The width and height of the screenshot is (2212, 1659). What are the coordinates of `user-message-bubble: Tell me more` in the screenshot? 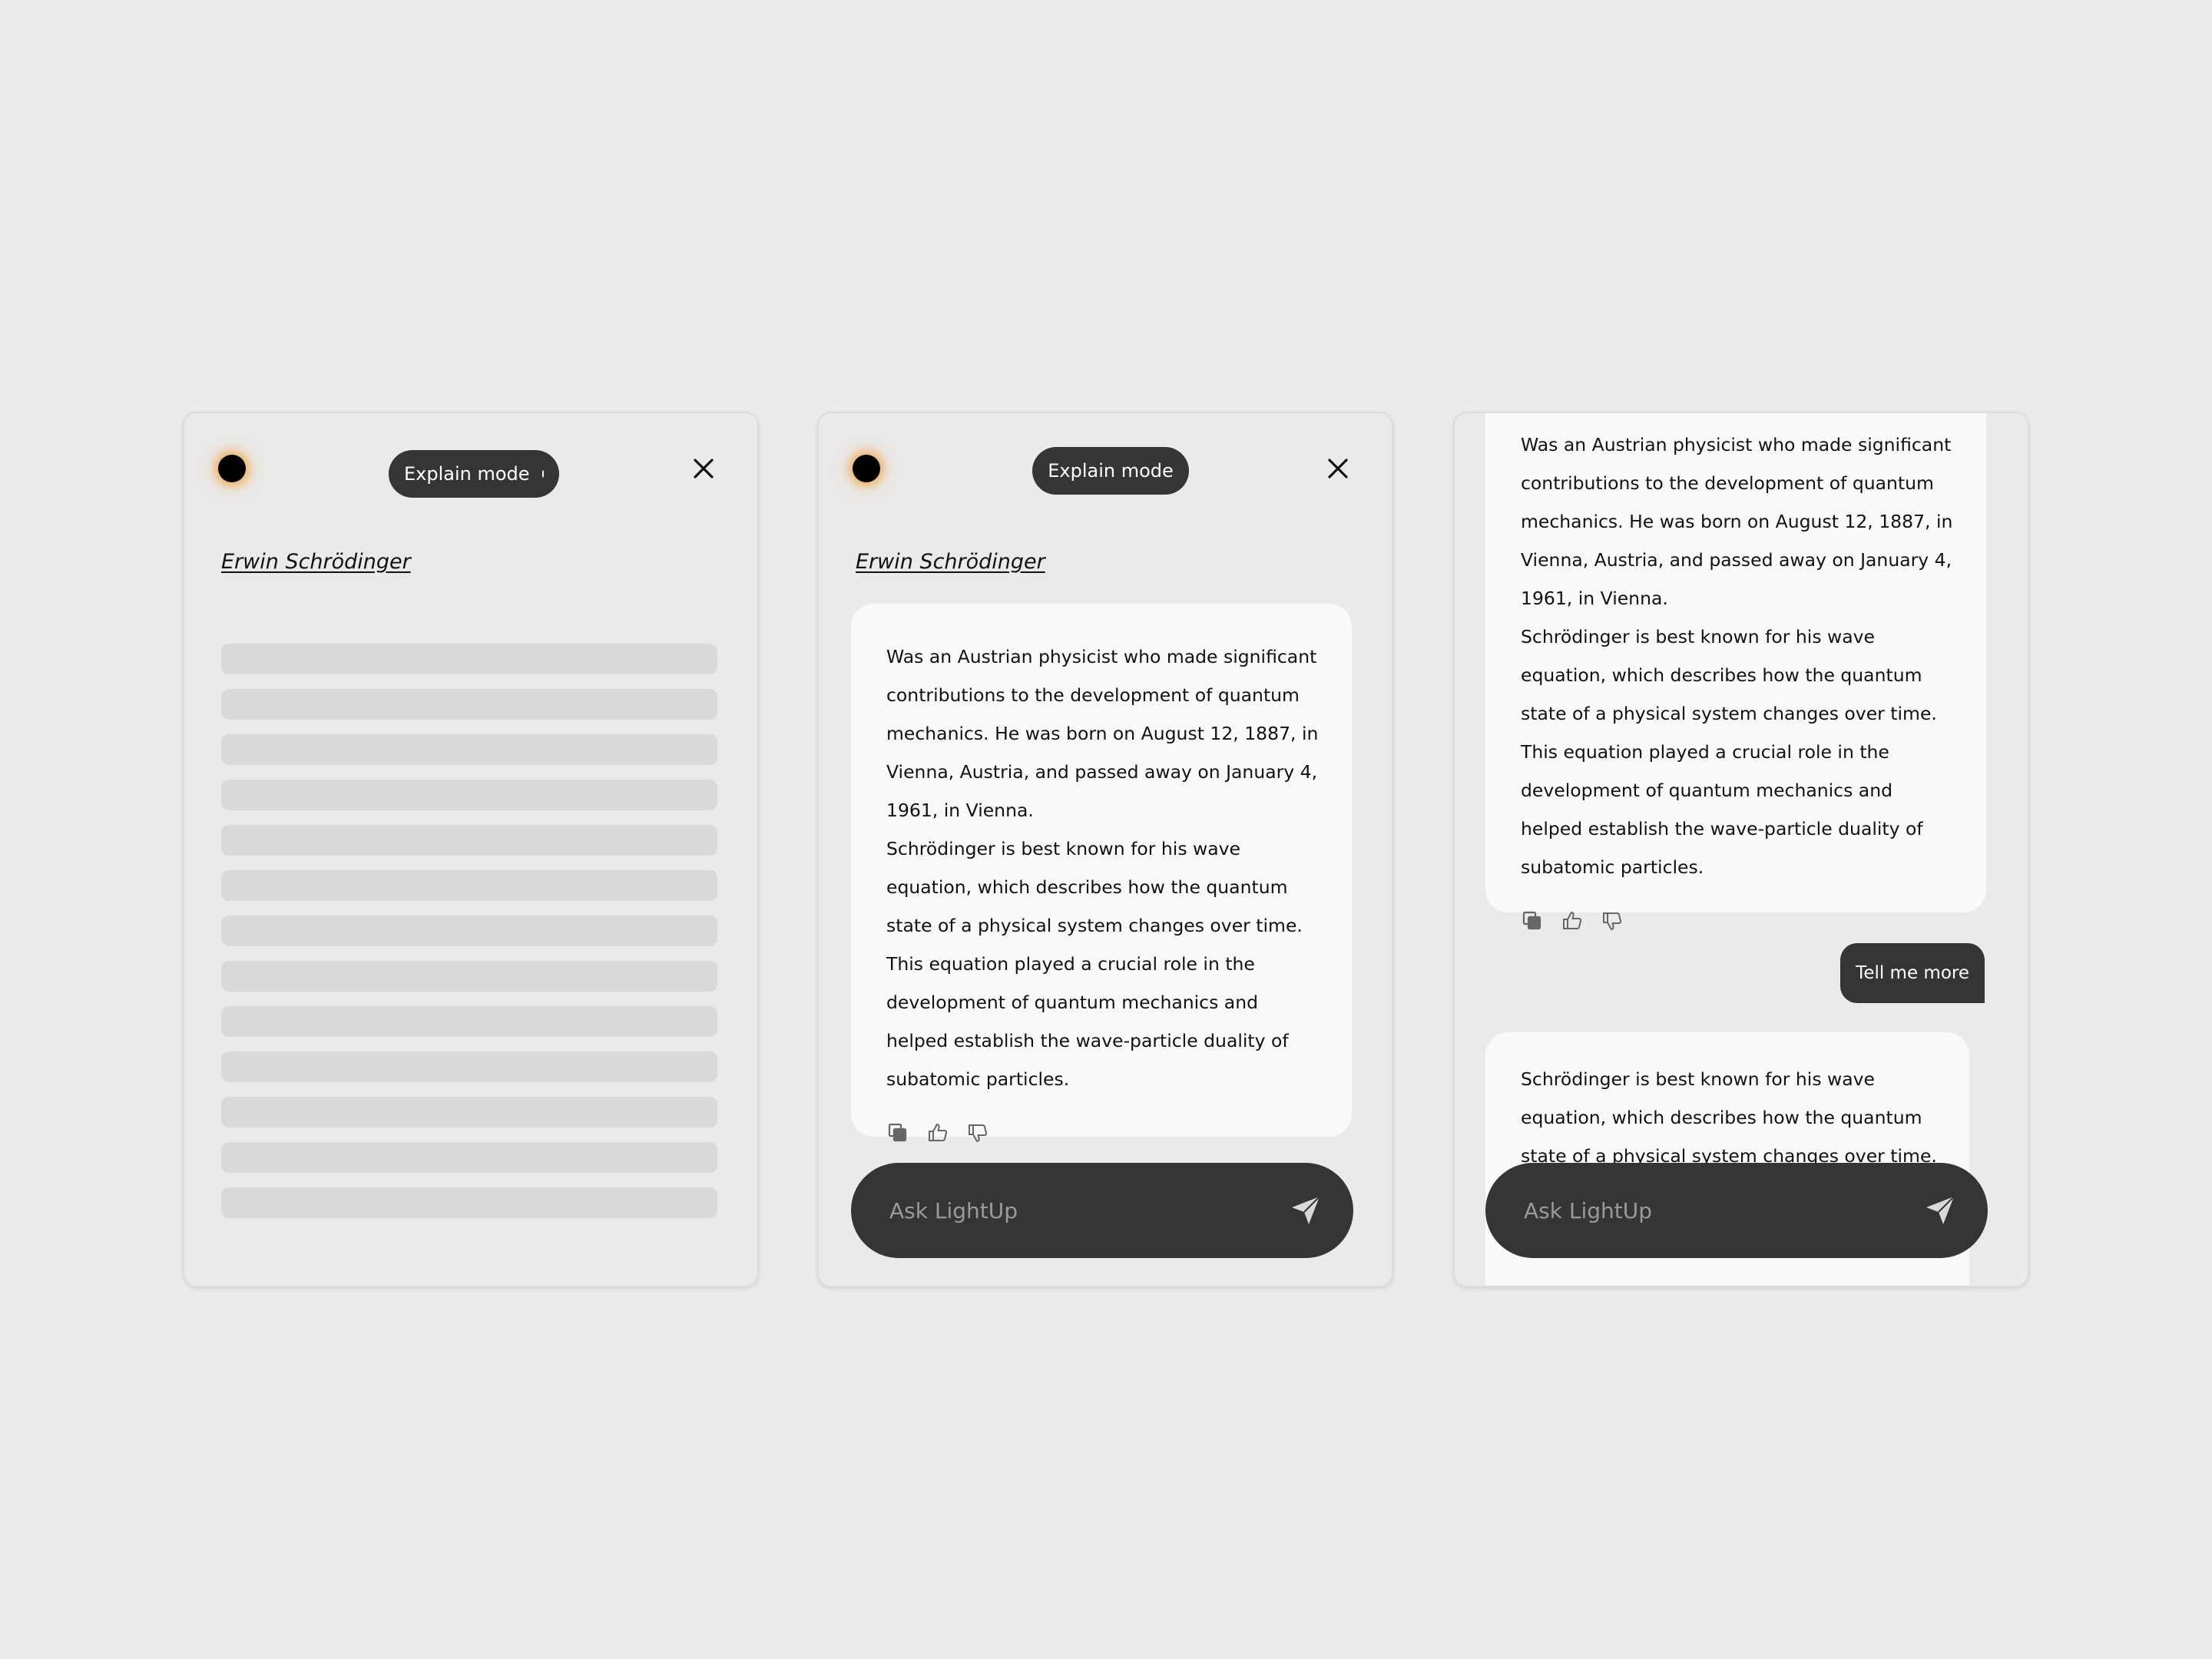 It's located at (1912, 973).